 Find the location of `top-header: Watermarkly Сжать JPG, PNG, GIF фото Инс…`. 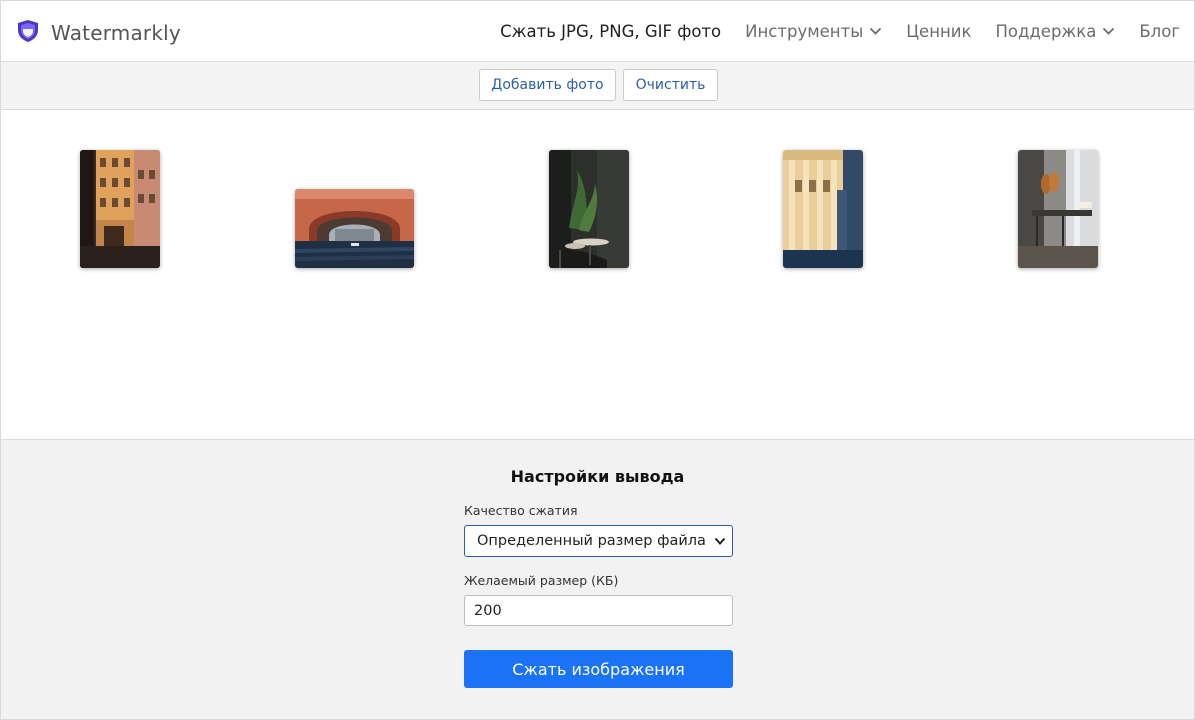

top-header: Watermarkly Сжать JPG, PNG, GIF фото Инс… is located at coordinates (597, 31).